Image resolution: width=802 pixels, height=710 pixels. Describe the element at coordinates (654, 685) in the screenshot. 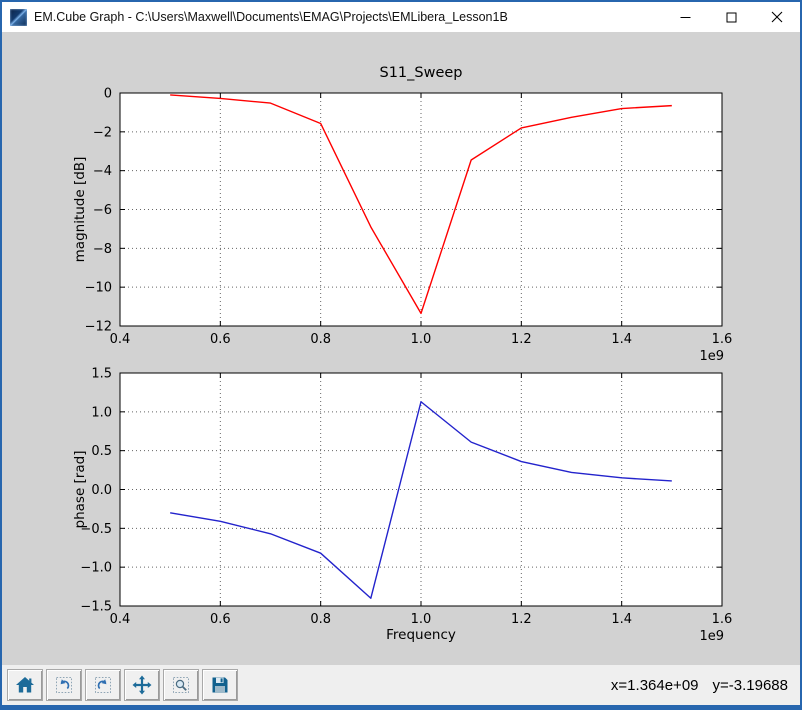

I see `cursor-x-readout: x=1.364e+09` at that location.